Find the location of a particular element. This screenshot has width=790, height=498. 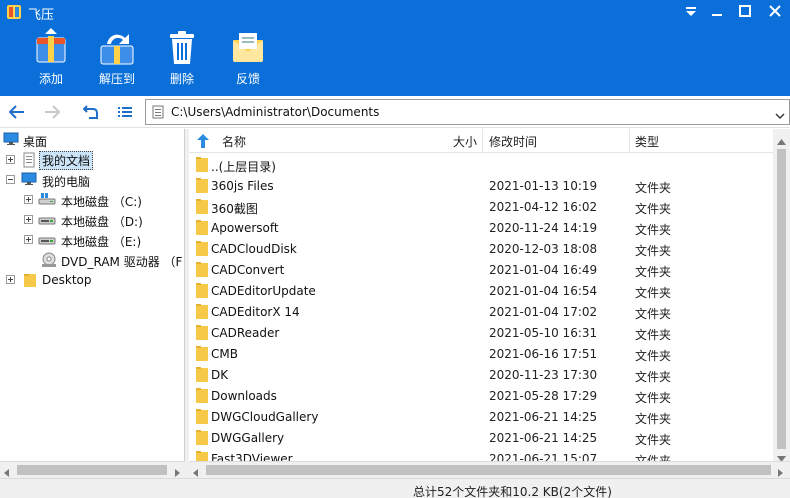

up-level-button is located at coordinates (91, 112).